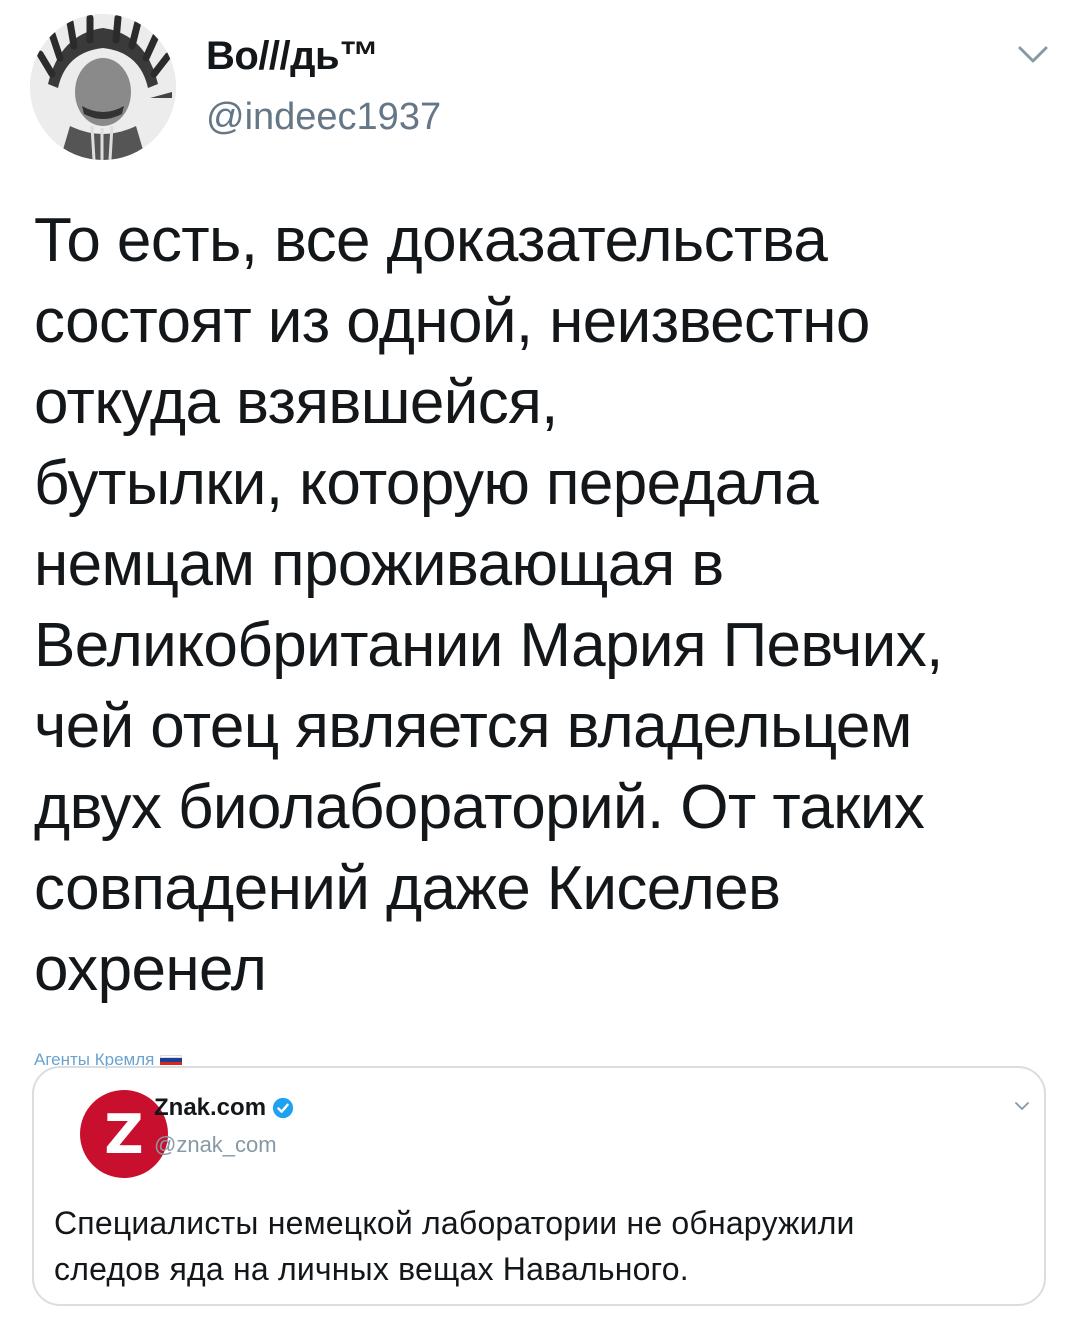 This screenshot has width=1080, height=1341. Describe the element at coordinates (426, 483) in the screenshot. I see `tweet-text-line: бутылки, которую передала` at that location.